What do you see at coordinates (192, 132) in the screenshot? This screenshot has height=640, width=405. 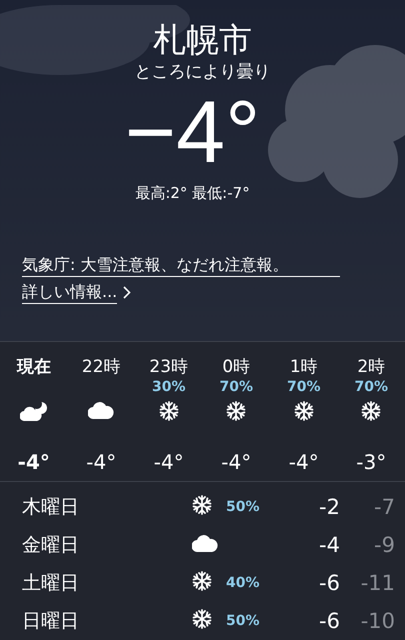 I see `current-temperature: −4°` at bounding box center [192, 132].